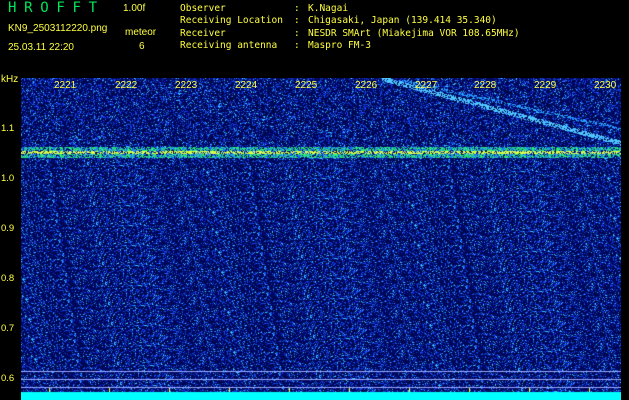 The height and width of the screenshot is (400, 629). I want to click on frequency-unit-label: kHz, so click(10, 79).